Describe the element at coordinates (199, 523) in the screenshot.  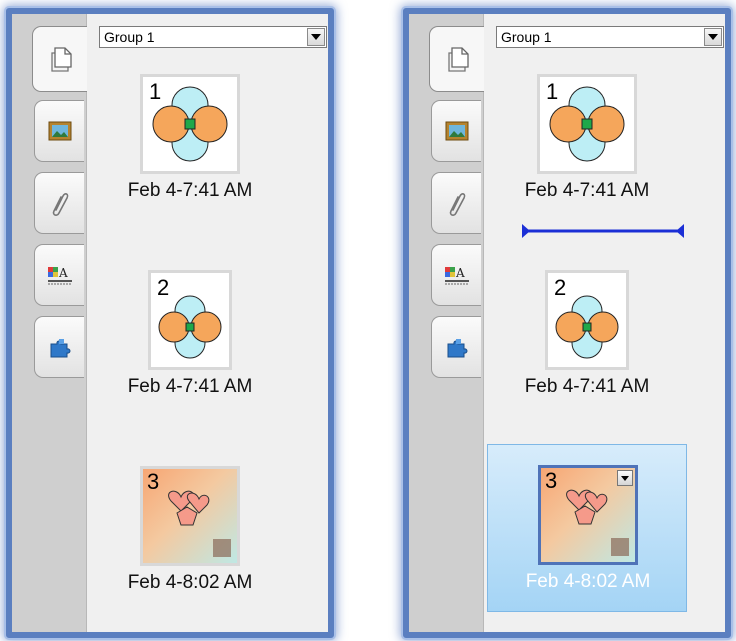
I see `hearts-diagram-icon` at that location.